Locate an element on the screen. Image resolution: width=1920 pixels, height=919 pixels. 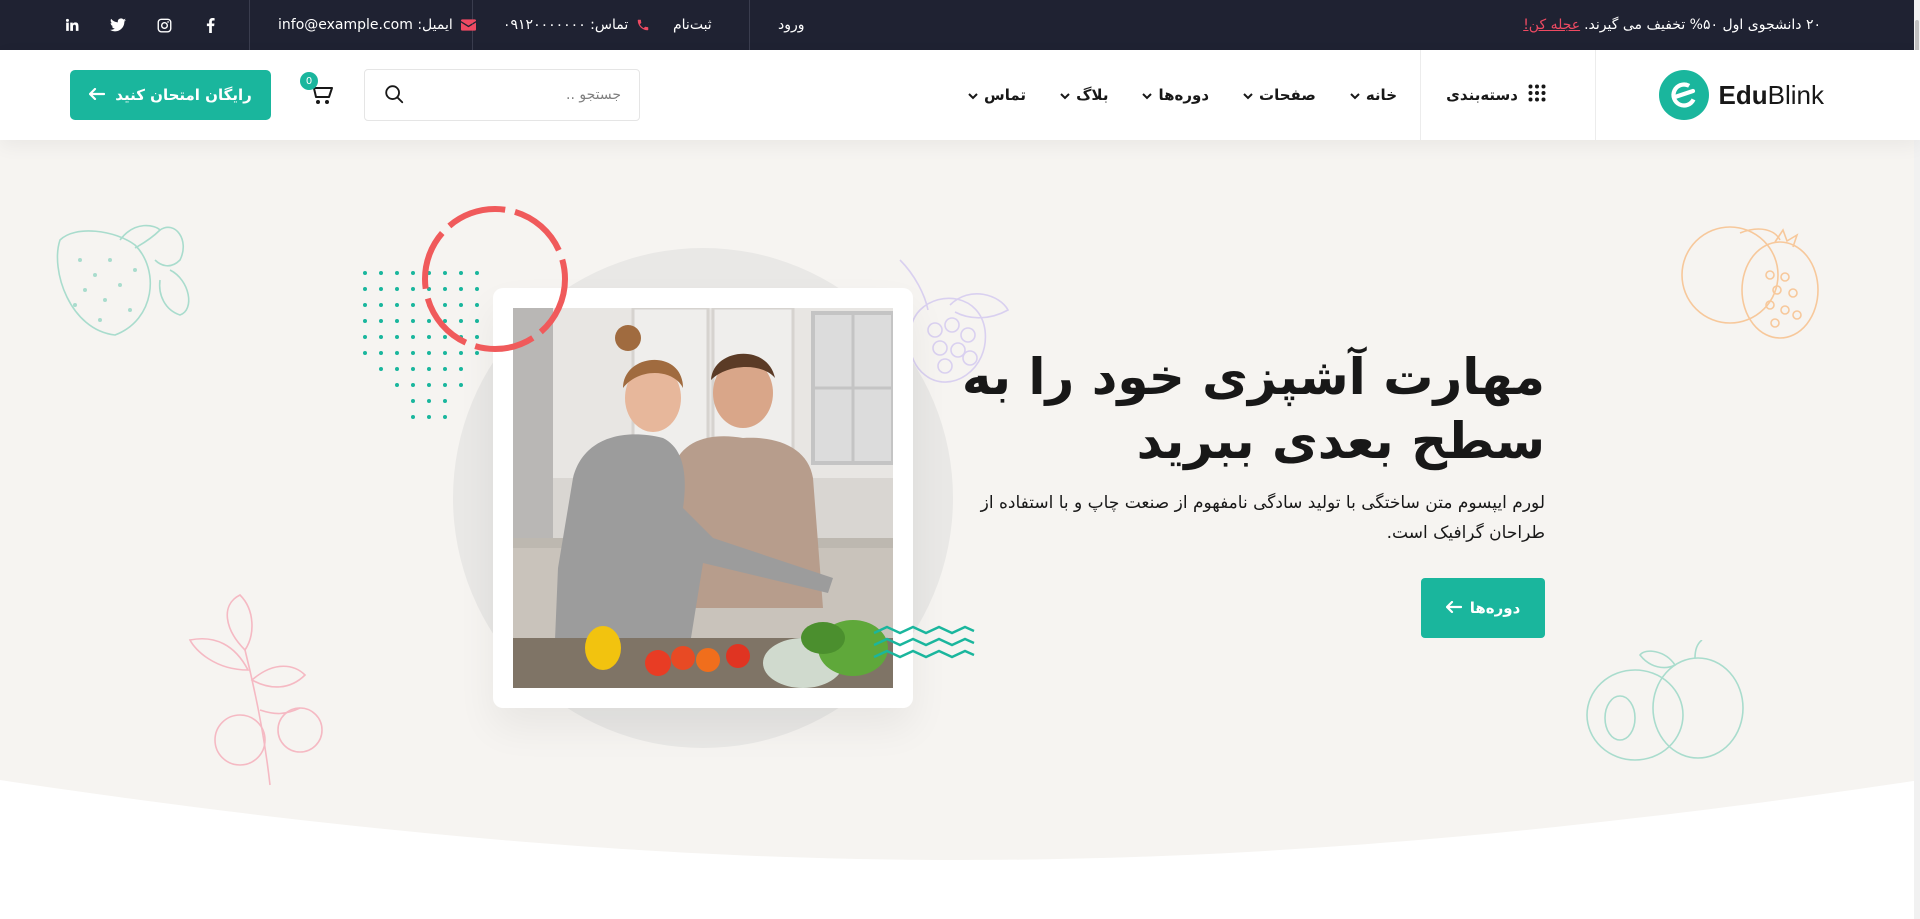
main-nav: خانه صفحات دوره‌ها بلاگ تماس is located at coordinates (1182, 95).